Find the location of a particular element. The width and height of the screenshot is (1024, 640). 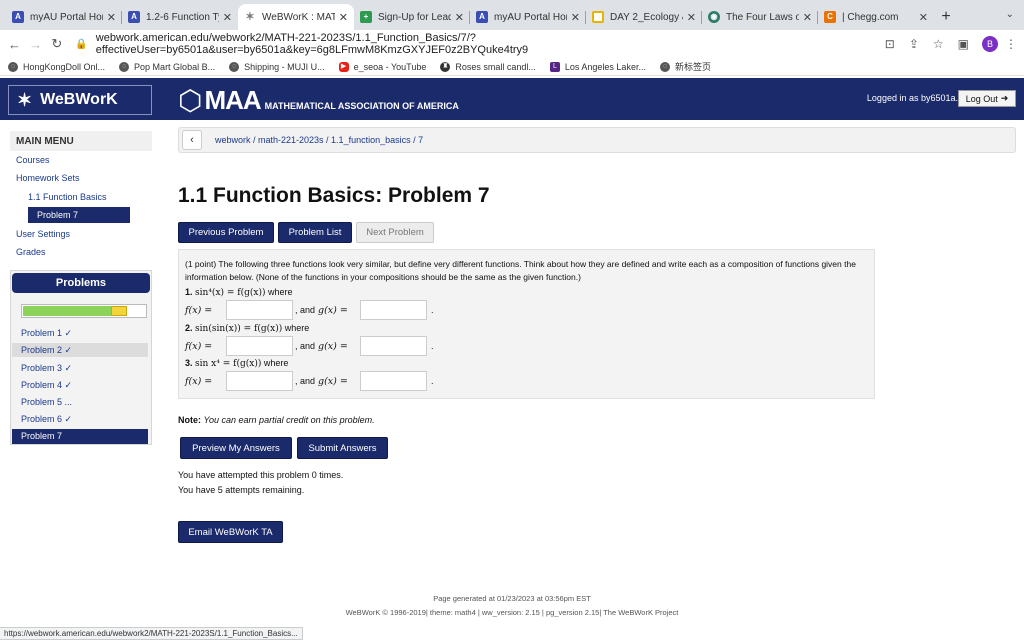

sidebar-item-user-settings: User Settings is located at coordinates (43, 234).